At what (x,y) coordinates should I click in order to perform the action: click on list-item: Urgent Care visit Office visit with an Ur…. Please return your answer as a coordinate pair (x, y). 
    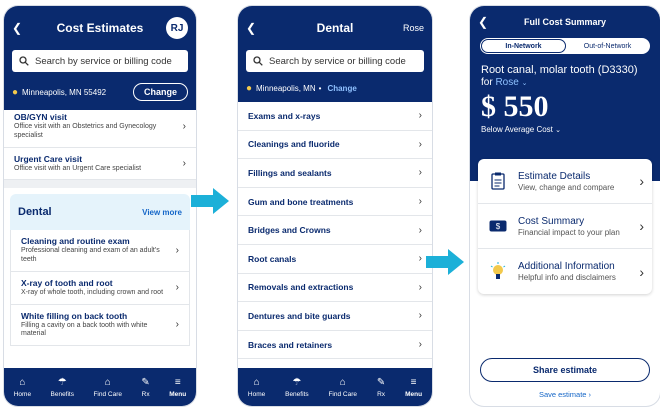
    Looking at the image, I should click on (100, 164).